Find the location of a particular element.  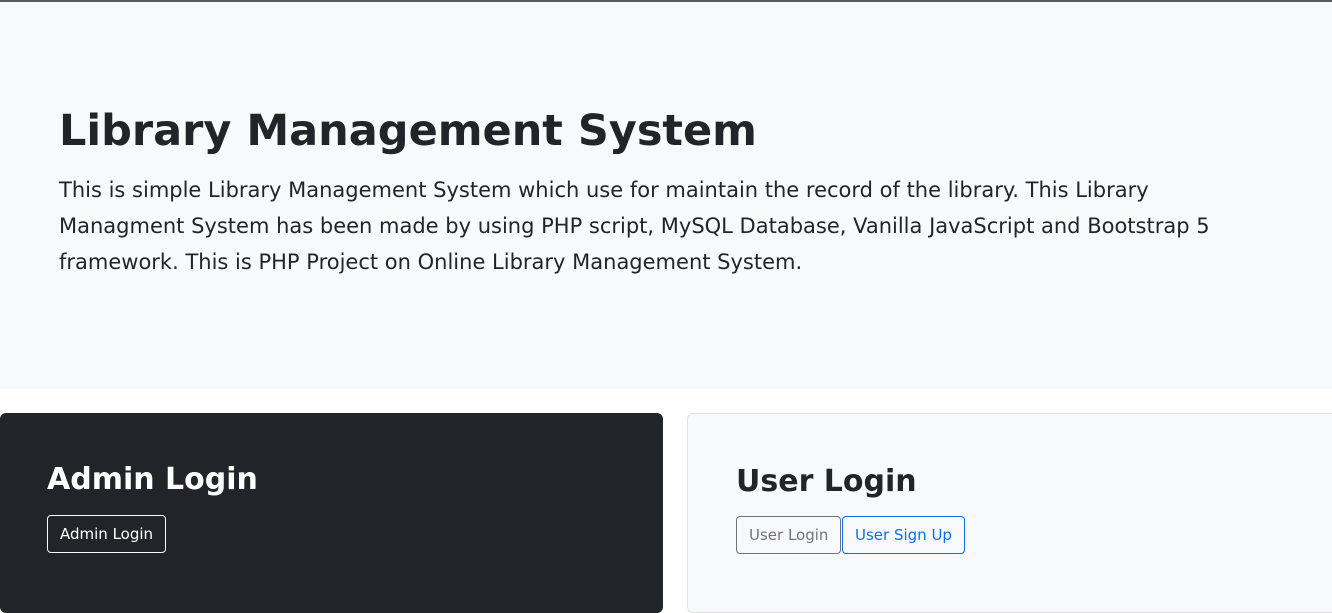

user-login-button: User Login is located at coordinates (789, 535).